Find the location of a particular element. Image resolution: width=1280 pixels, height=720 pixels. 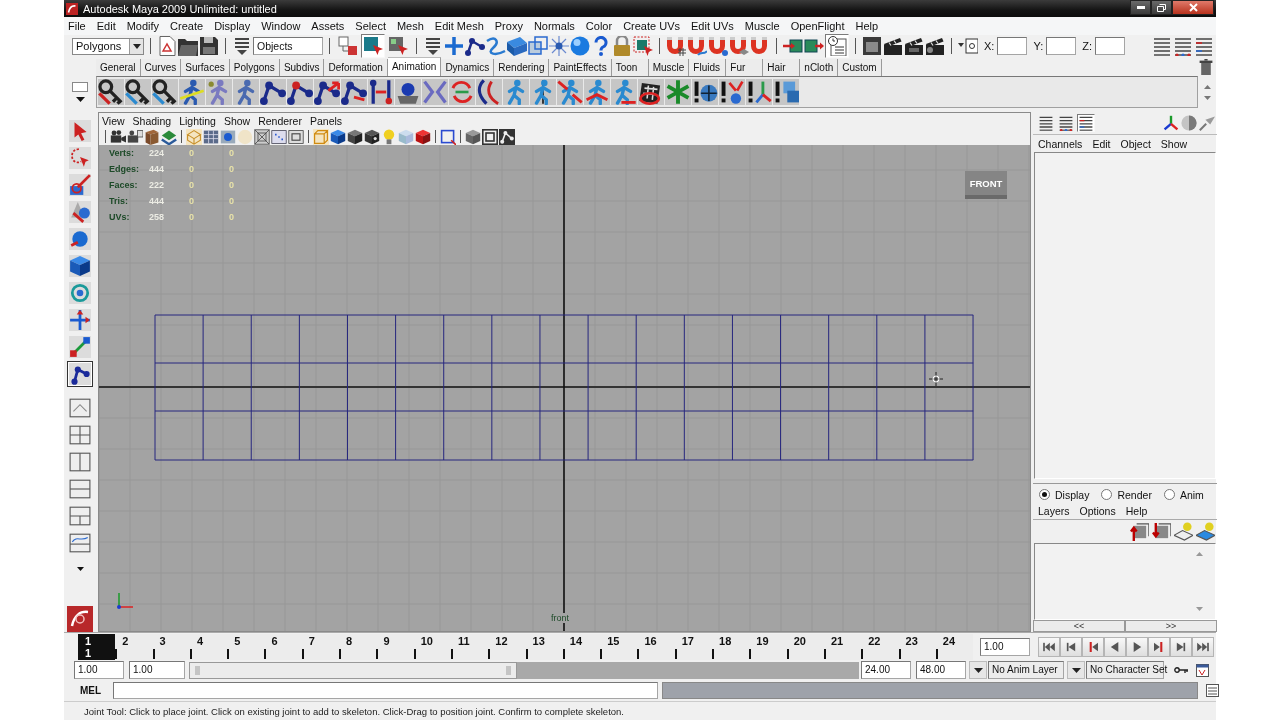

menu-item: OpenFlight is located at coordinates (817, 26).